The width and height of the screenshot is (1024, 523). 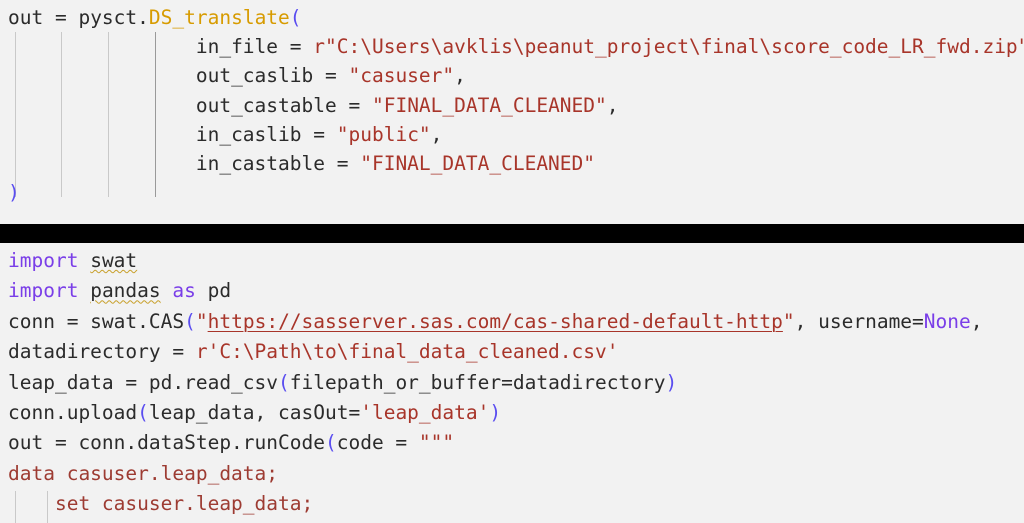 I want to click on token-kwarg-in-file: in_file, so click(x=237, y=47).